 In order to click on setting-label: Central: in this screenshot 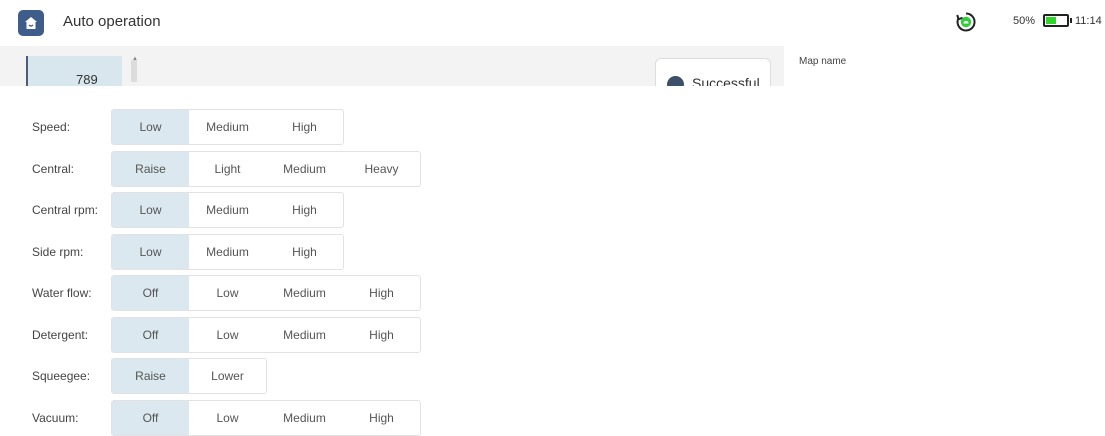, I will do `click(53, 168)`.